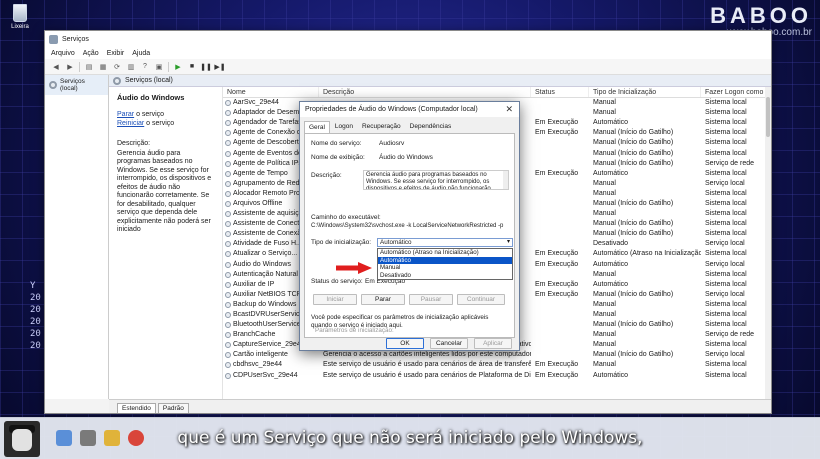  What do you see at coordinates (449, 343) in the screenshot?
I see `cancel-button: Cancelar` at bounding box center [449, 343].